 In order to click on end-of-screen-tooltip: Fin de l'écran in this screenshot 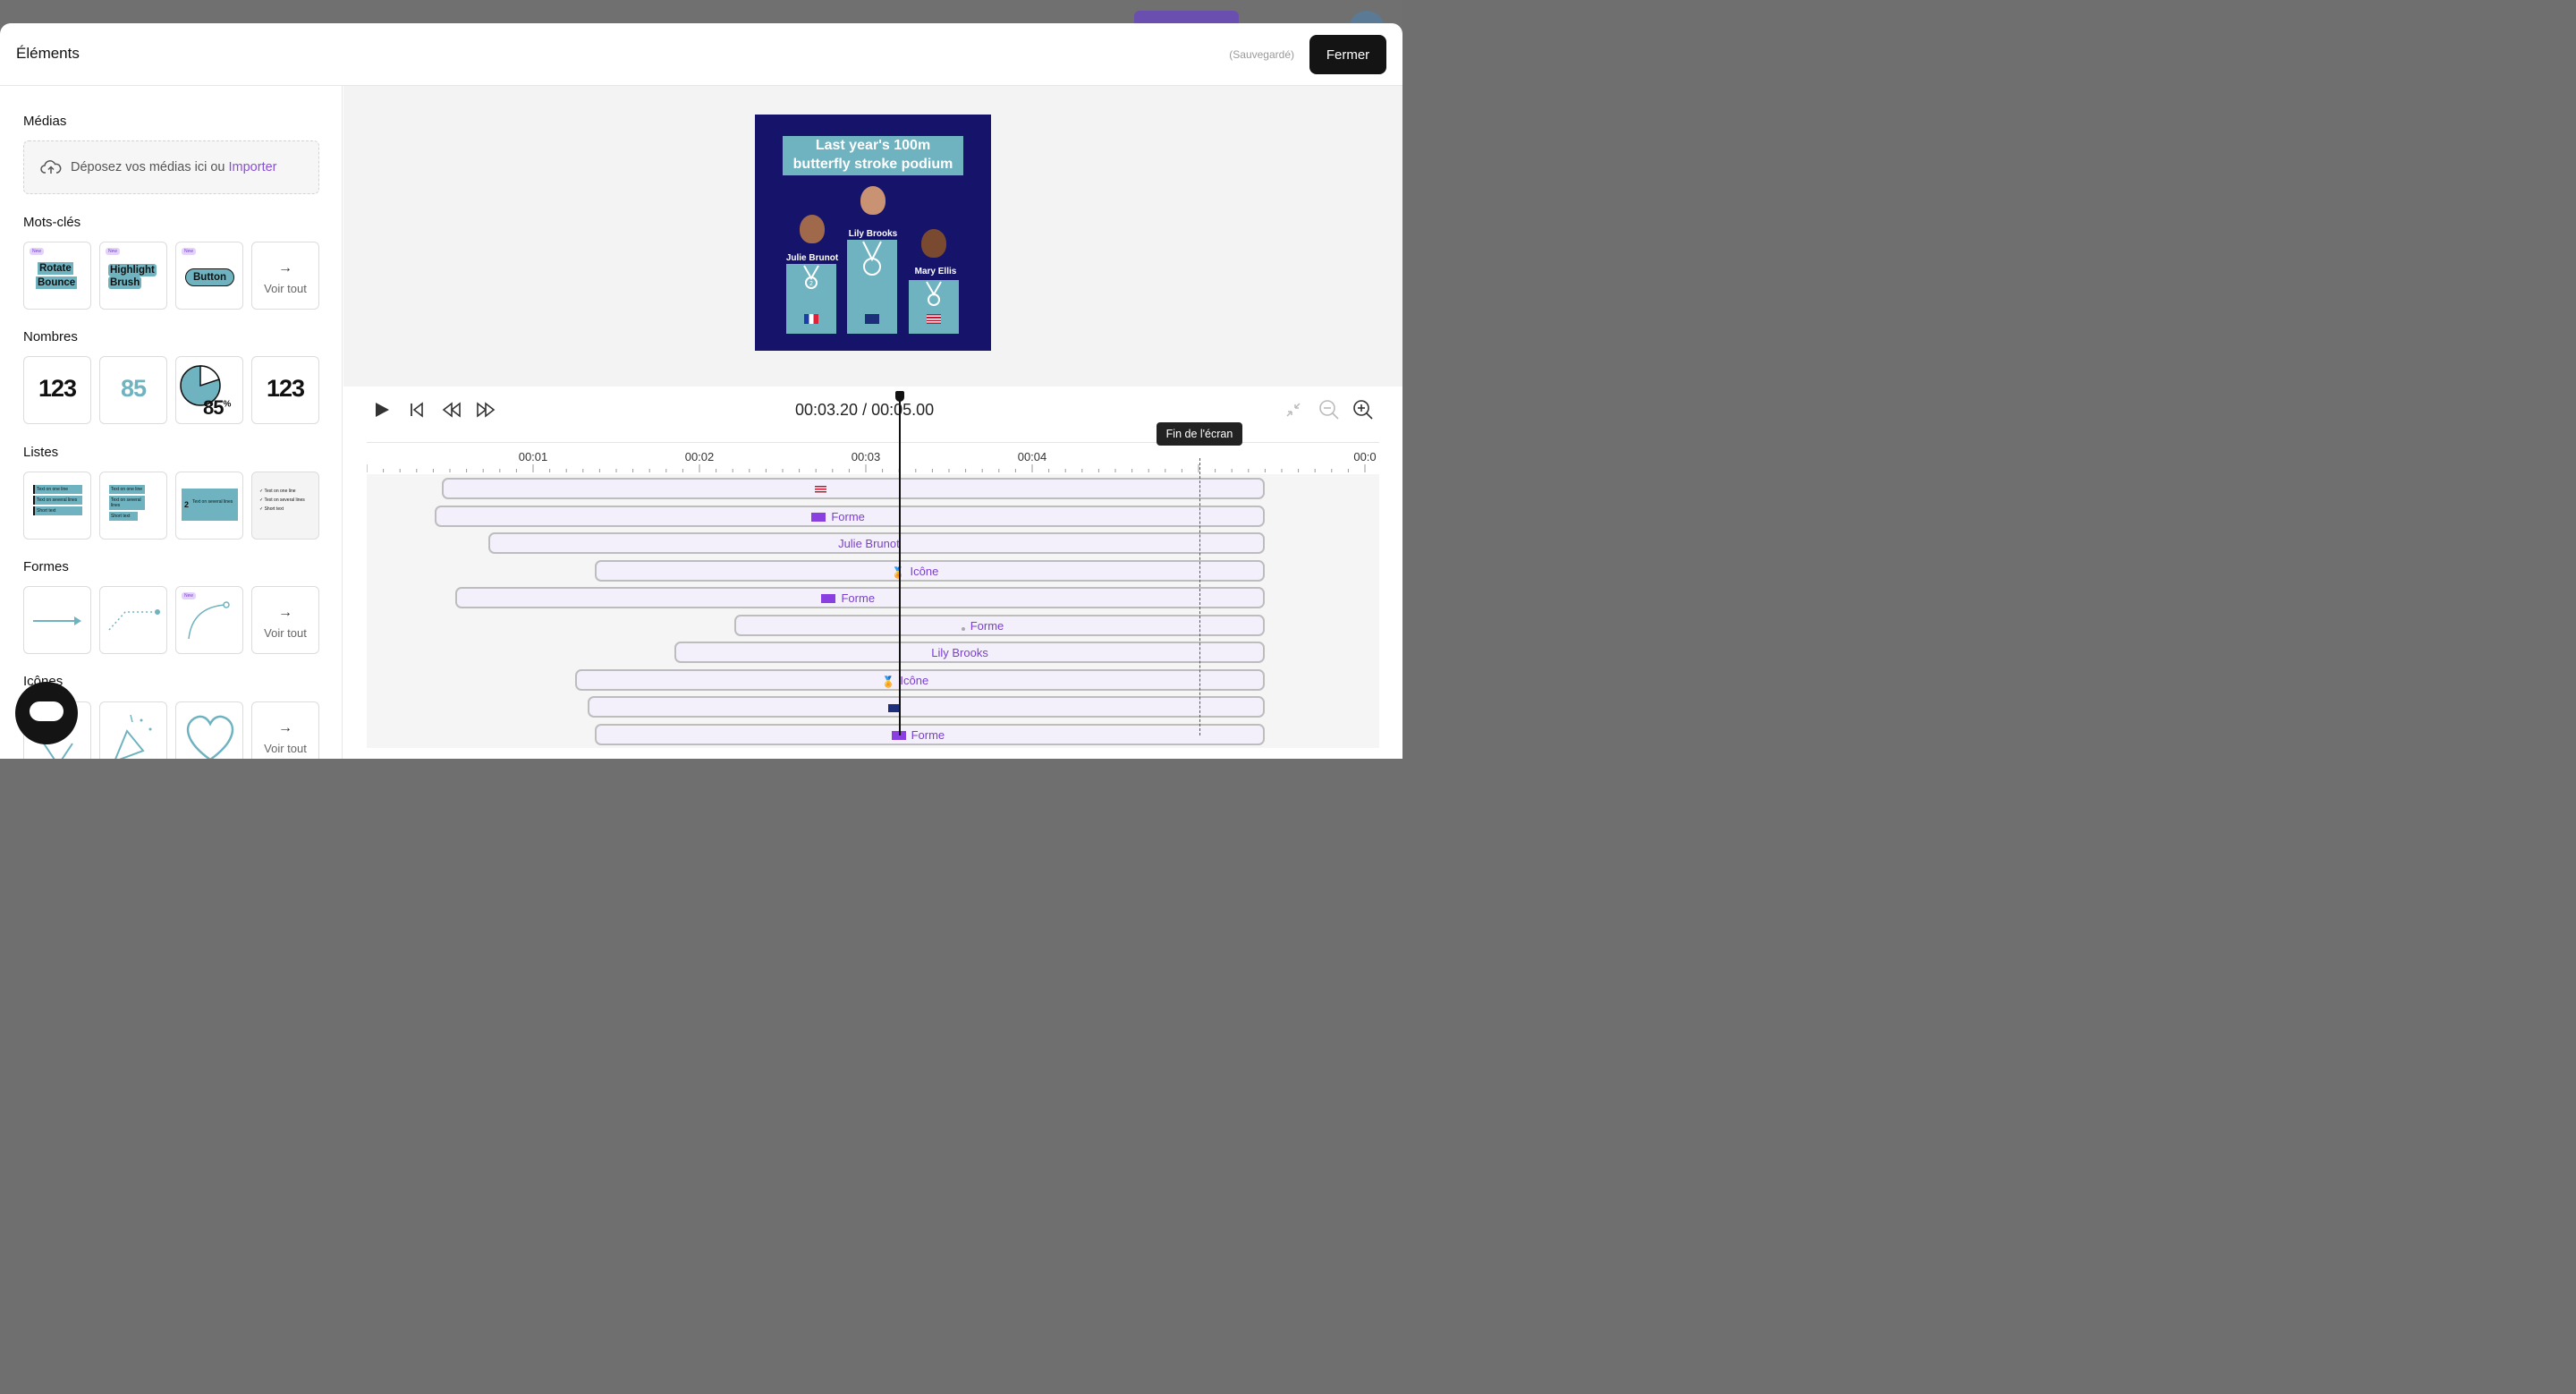, I will do `click(1199, 434)`.